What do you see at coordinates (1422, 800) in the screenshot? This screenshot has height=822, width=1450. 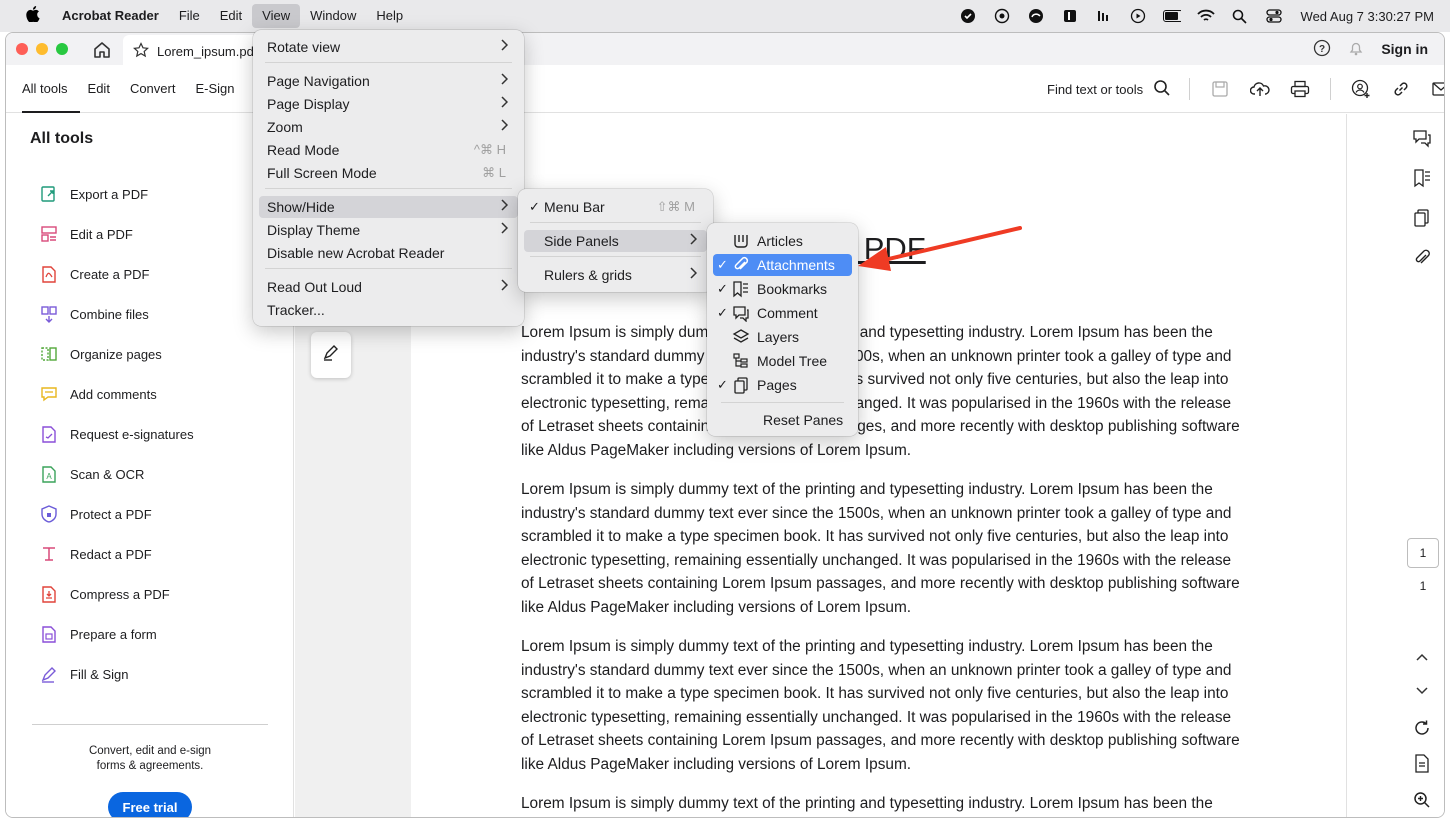 I see `zoom-in-icon` at bounding box center [1422, 800].